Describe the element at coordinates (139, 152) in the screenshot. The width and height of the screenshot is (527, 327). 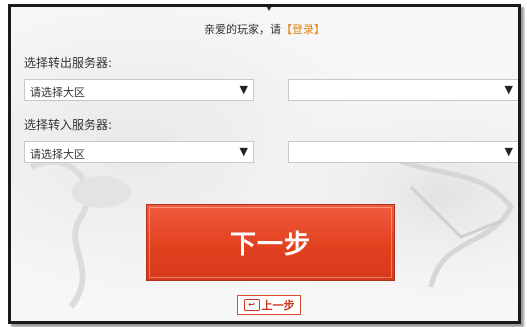
I see `to-region-select: 请选择大区 ▼` at that location.